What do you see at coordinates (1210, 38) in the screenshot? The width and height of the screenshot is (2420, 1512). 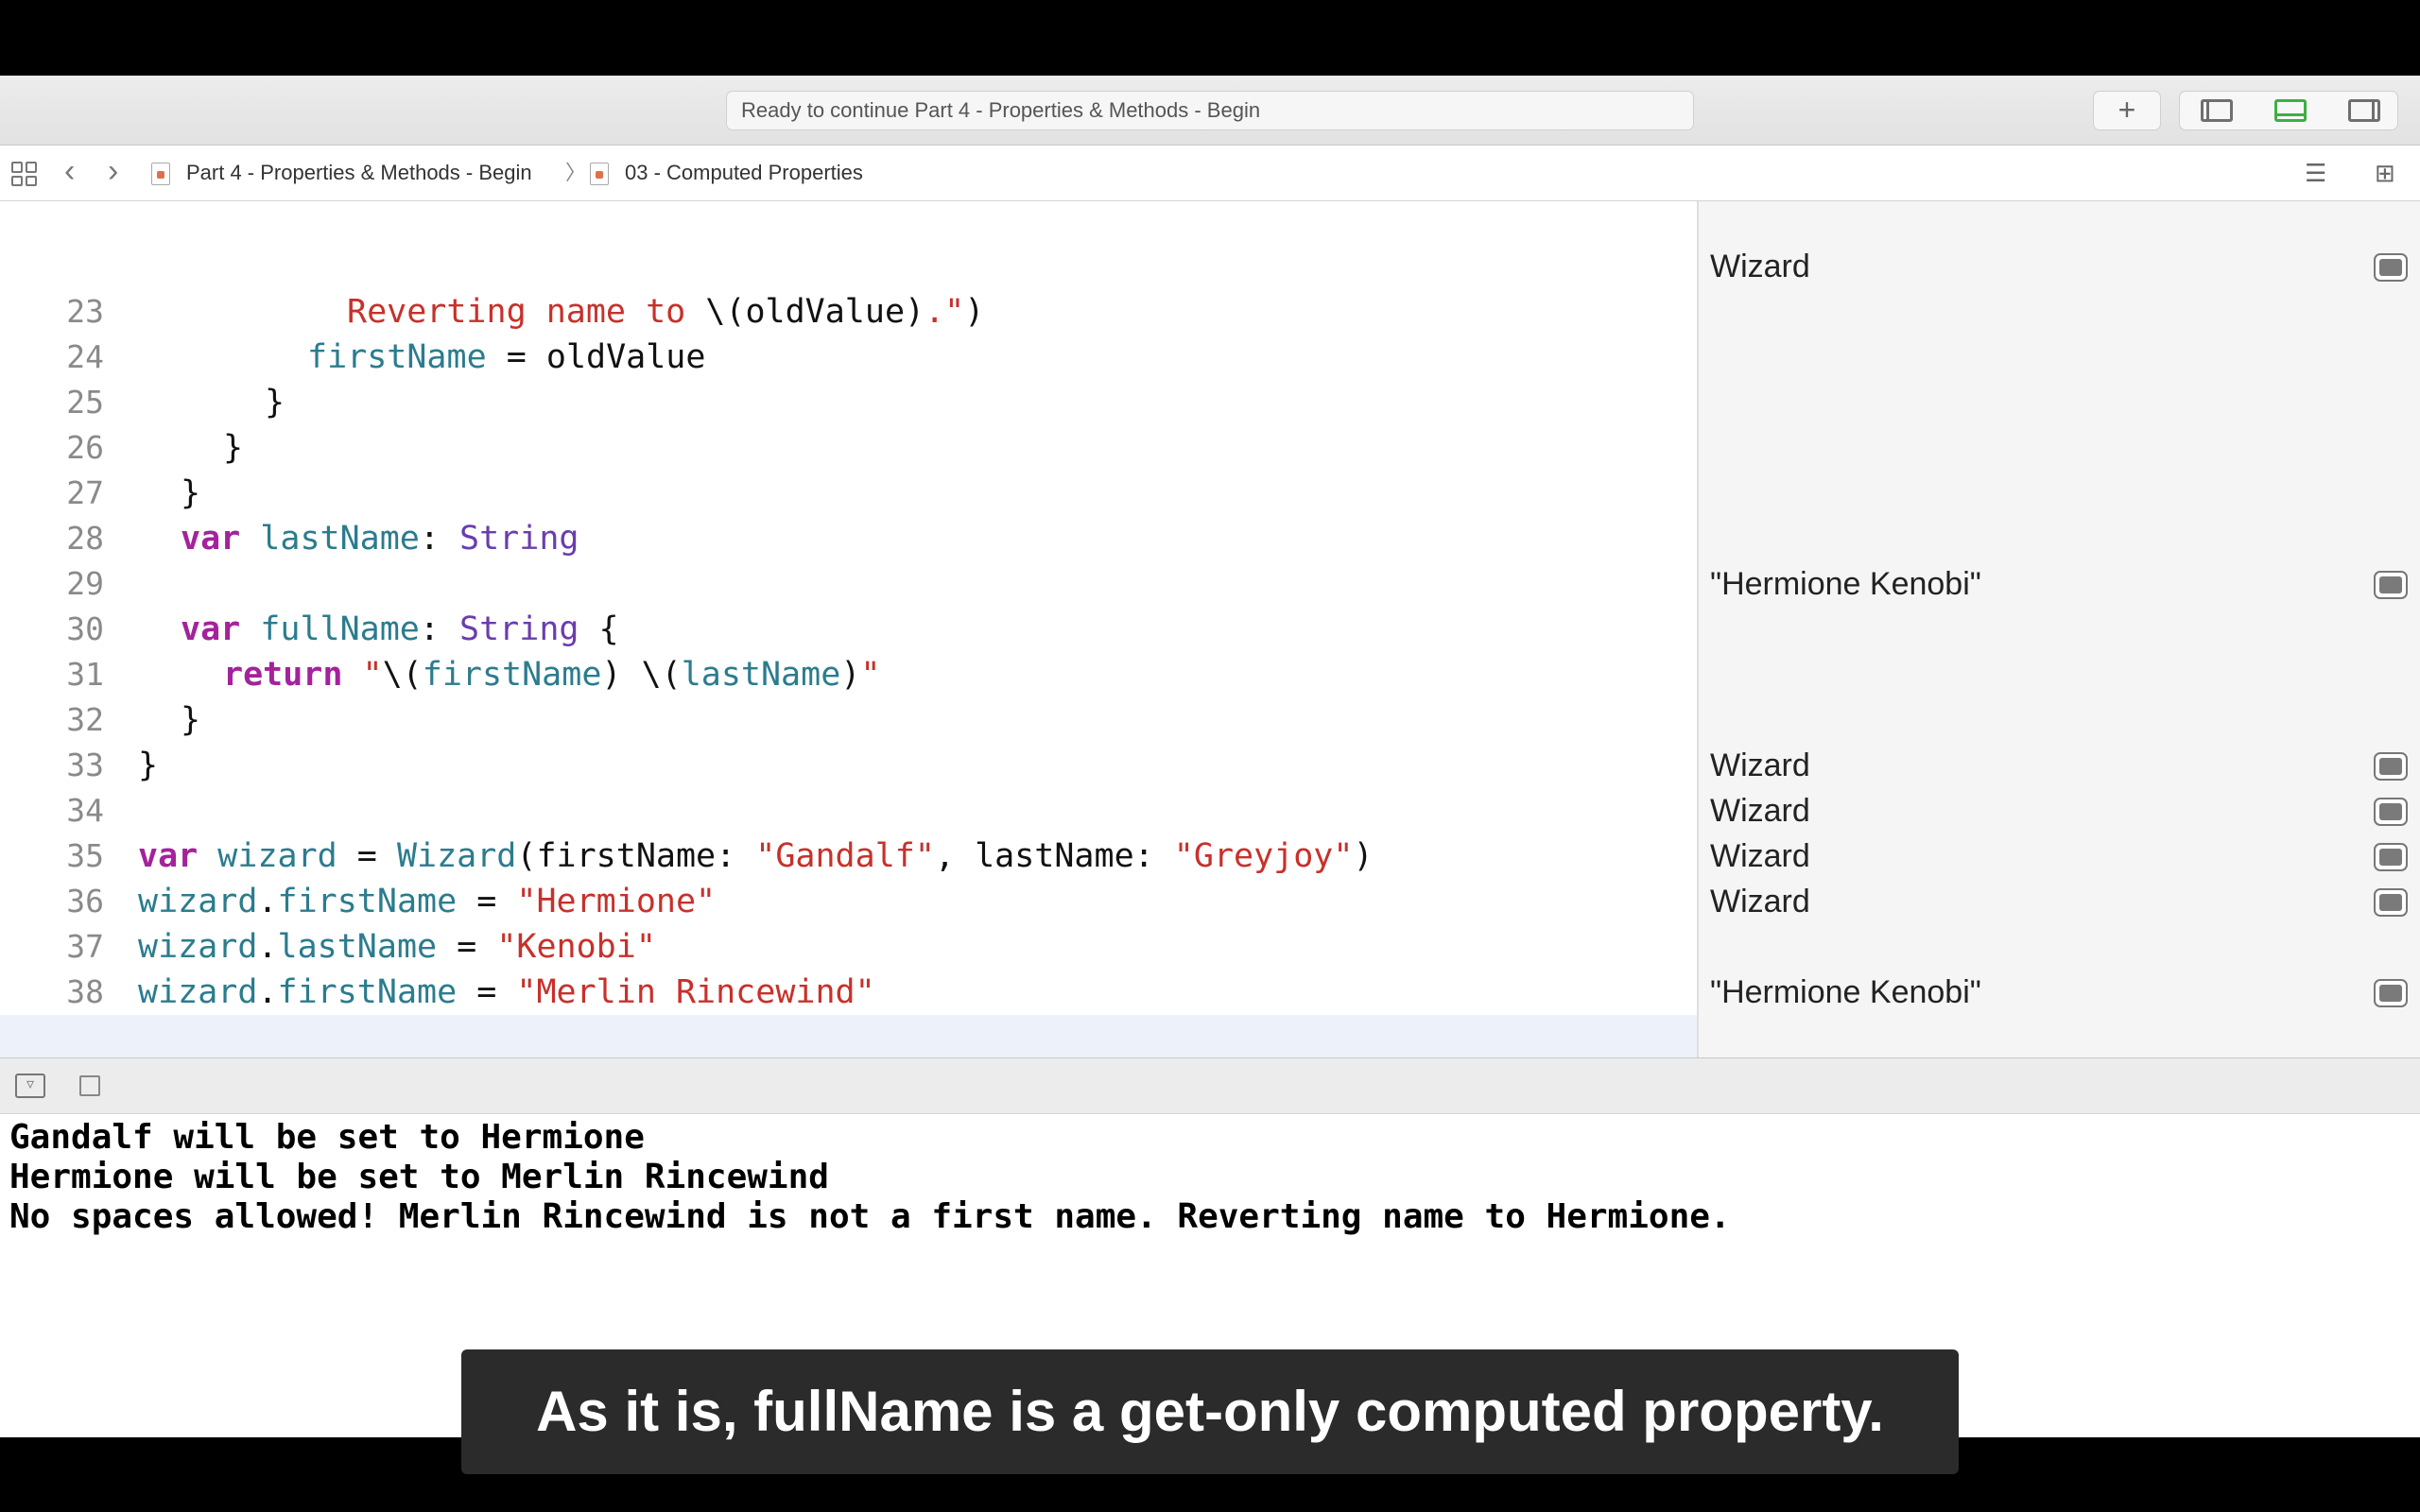 I see `letterbox-top` at bounding box center [1210, 38].